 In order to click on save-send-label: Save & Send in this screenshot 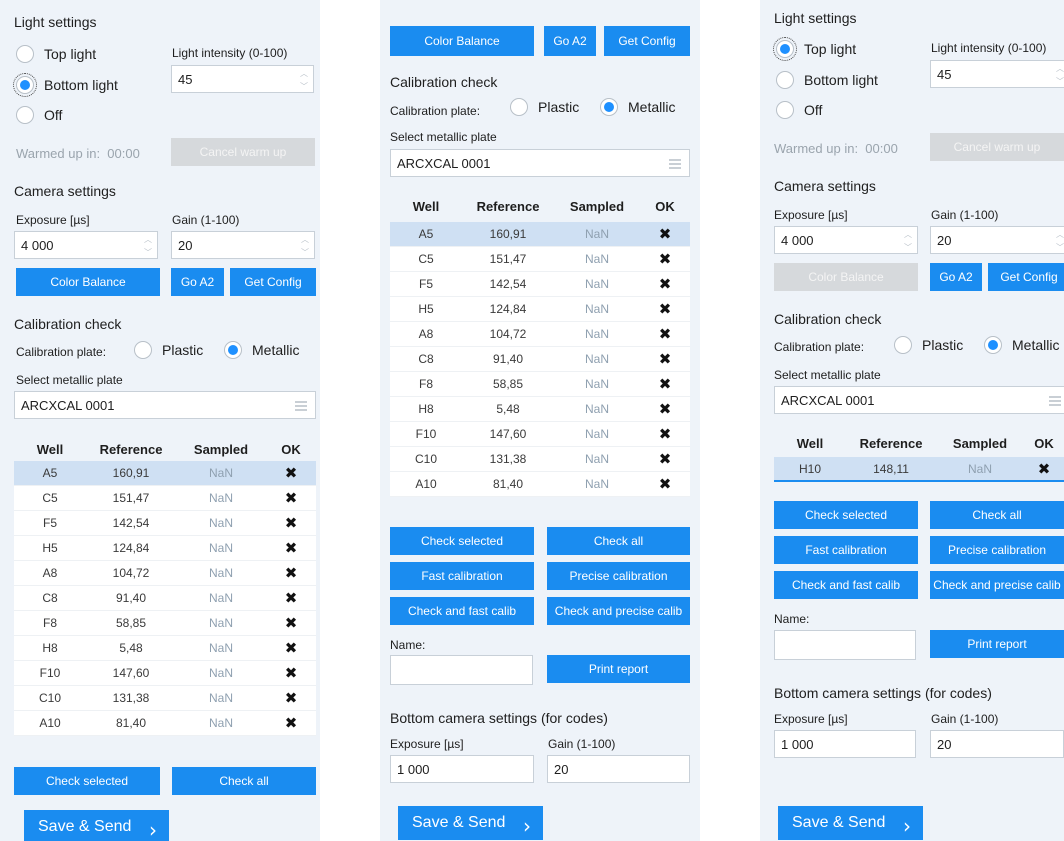, I will do `click(459, 822)`.